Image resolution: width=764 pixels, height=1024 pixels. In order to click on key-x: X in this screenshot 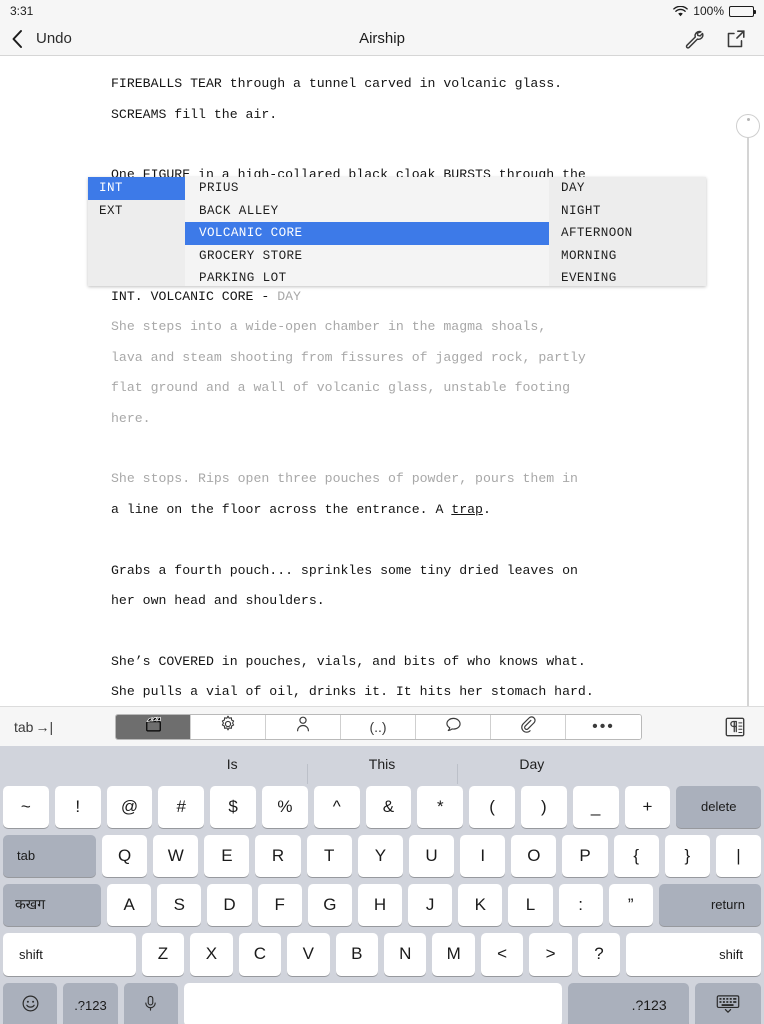, I will do `click(211, 954)`.